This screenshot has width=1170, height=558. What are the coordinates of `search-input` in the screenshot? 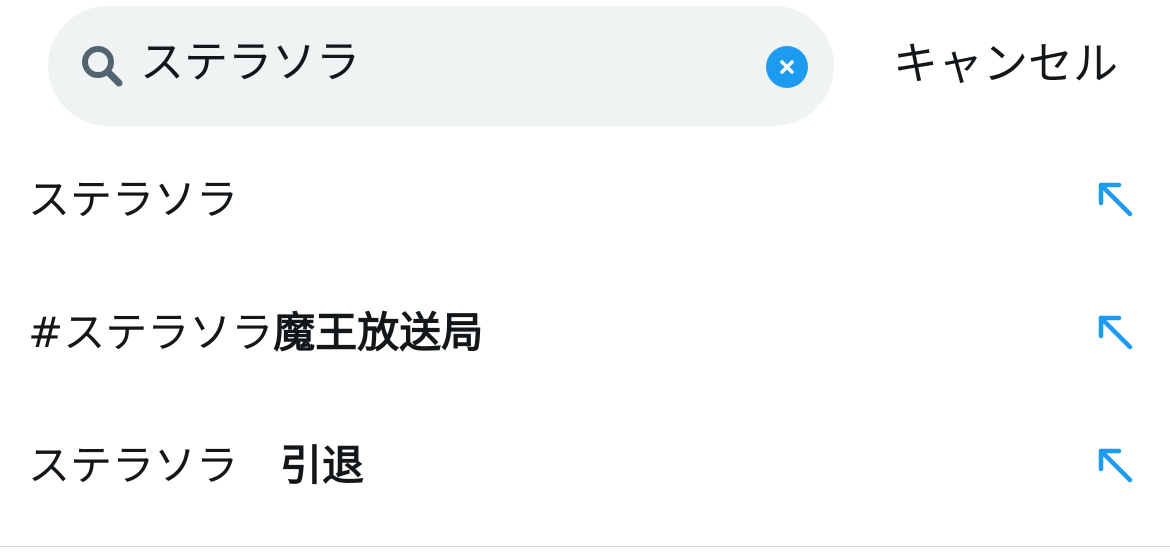 It's located at (440, 63).